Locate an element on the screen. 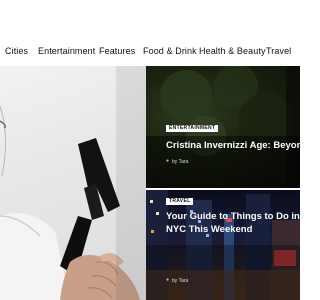  nav-item-health-beauty: Health & Beauty is located at coordinates (232, 51).